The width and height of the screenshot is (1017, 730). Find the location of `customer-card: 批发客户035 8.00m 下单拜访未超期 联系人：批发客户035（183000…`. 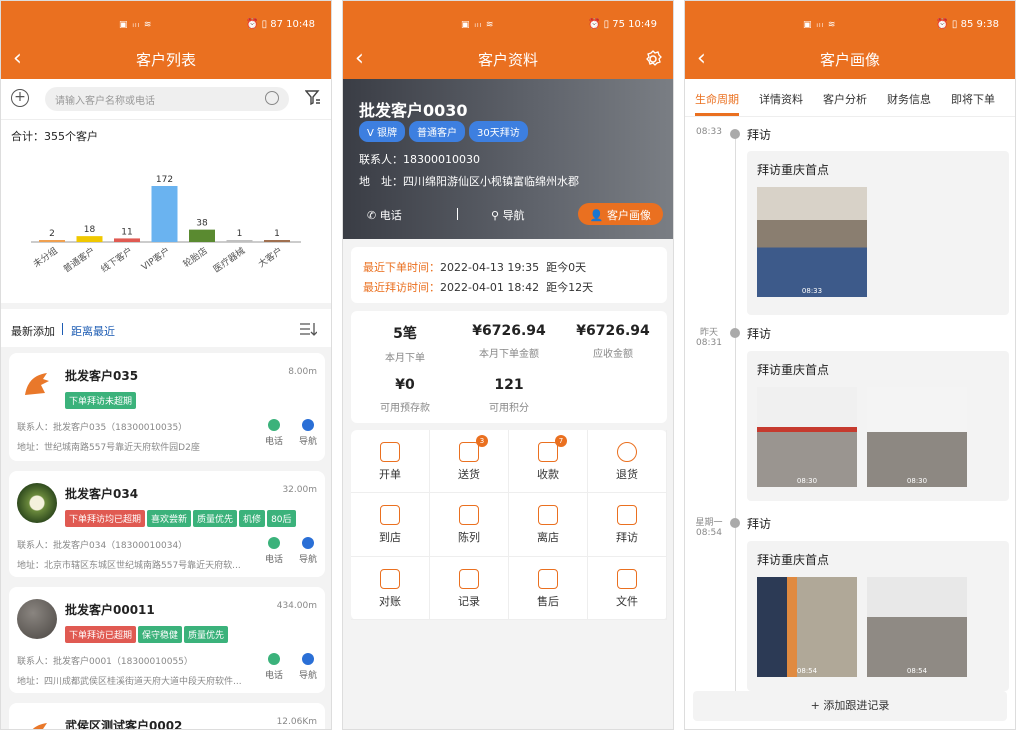

customer-card: 批发客户035 8.00m 下单拜访未超期 联系人：批发客户035（183000… is located at coordinates (167, 407).